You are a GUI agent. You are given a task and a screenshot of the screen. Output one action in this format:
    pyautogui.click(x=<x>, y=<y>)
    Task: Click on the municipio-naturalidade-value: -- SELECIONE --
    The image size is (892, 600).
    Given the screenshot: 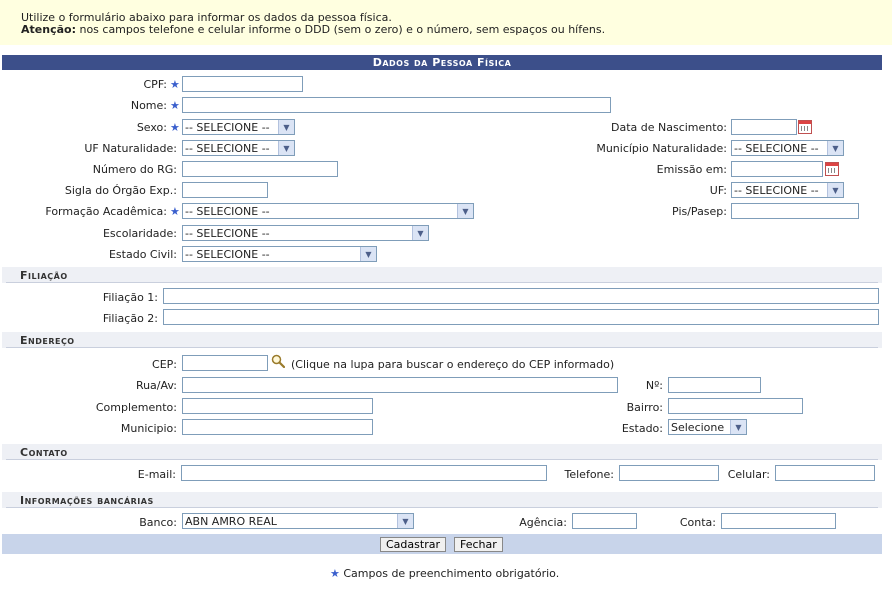 What is the action you would take?
    pyautogui.click(x=776, y=148)
    